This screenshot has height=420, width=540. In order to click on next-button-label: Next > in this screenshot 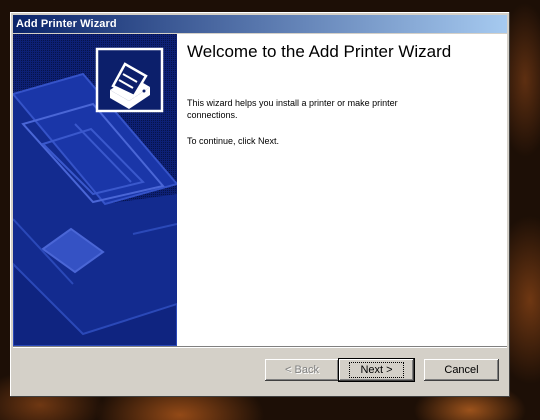, I will do `click(376, 370)`.